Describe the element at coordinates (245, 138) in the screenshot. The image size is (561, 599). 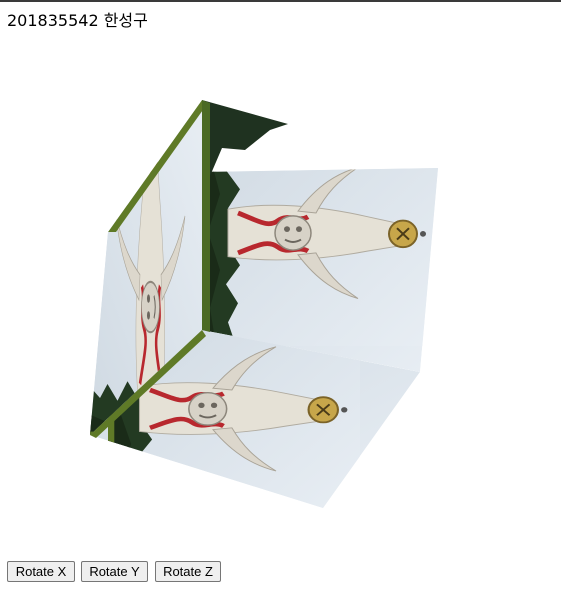
I see `cube-top-edge-trees` at that location.